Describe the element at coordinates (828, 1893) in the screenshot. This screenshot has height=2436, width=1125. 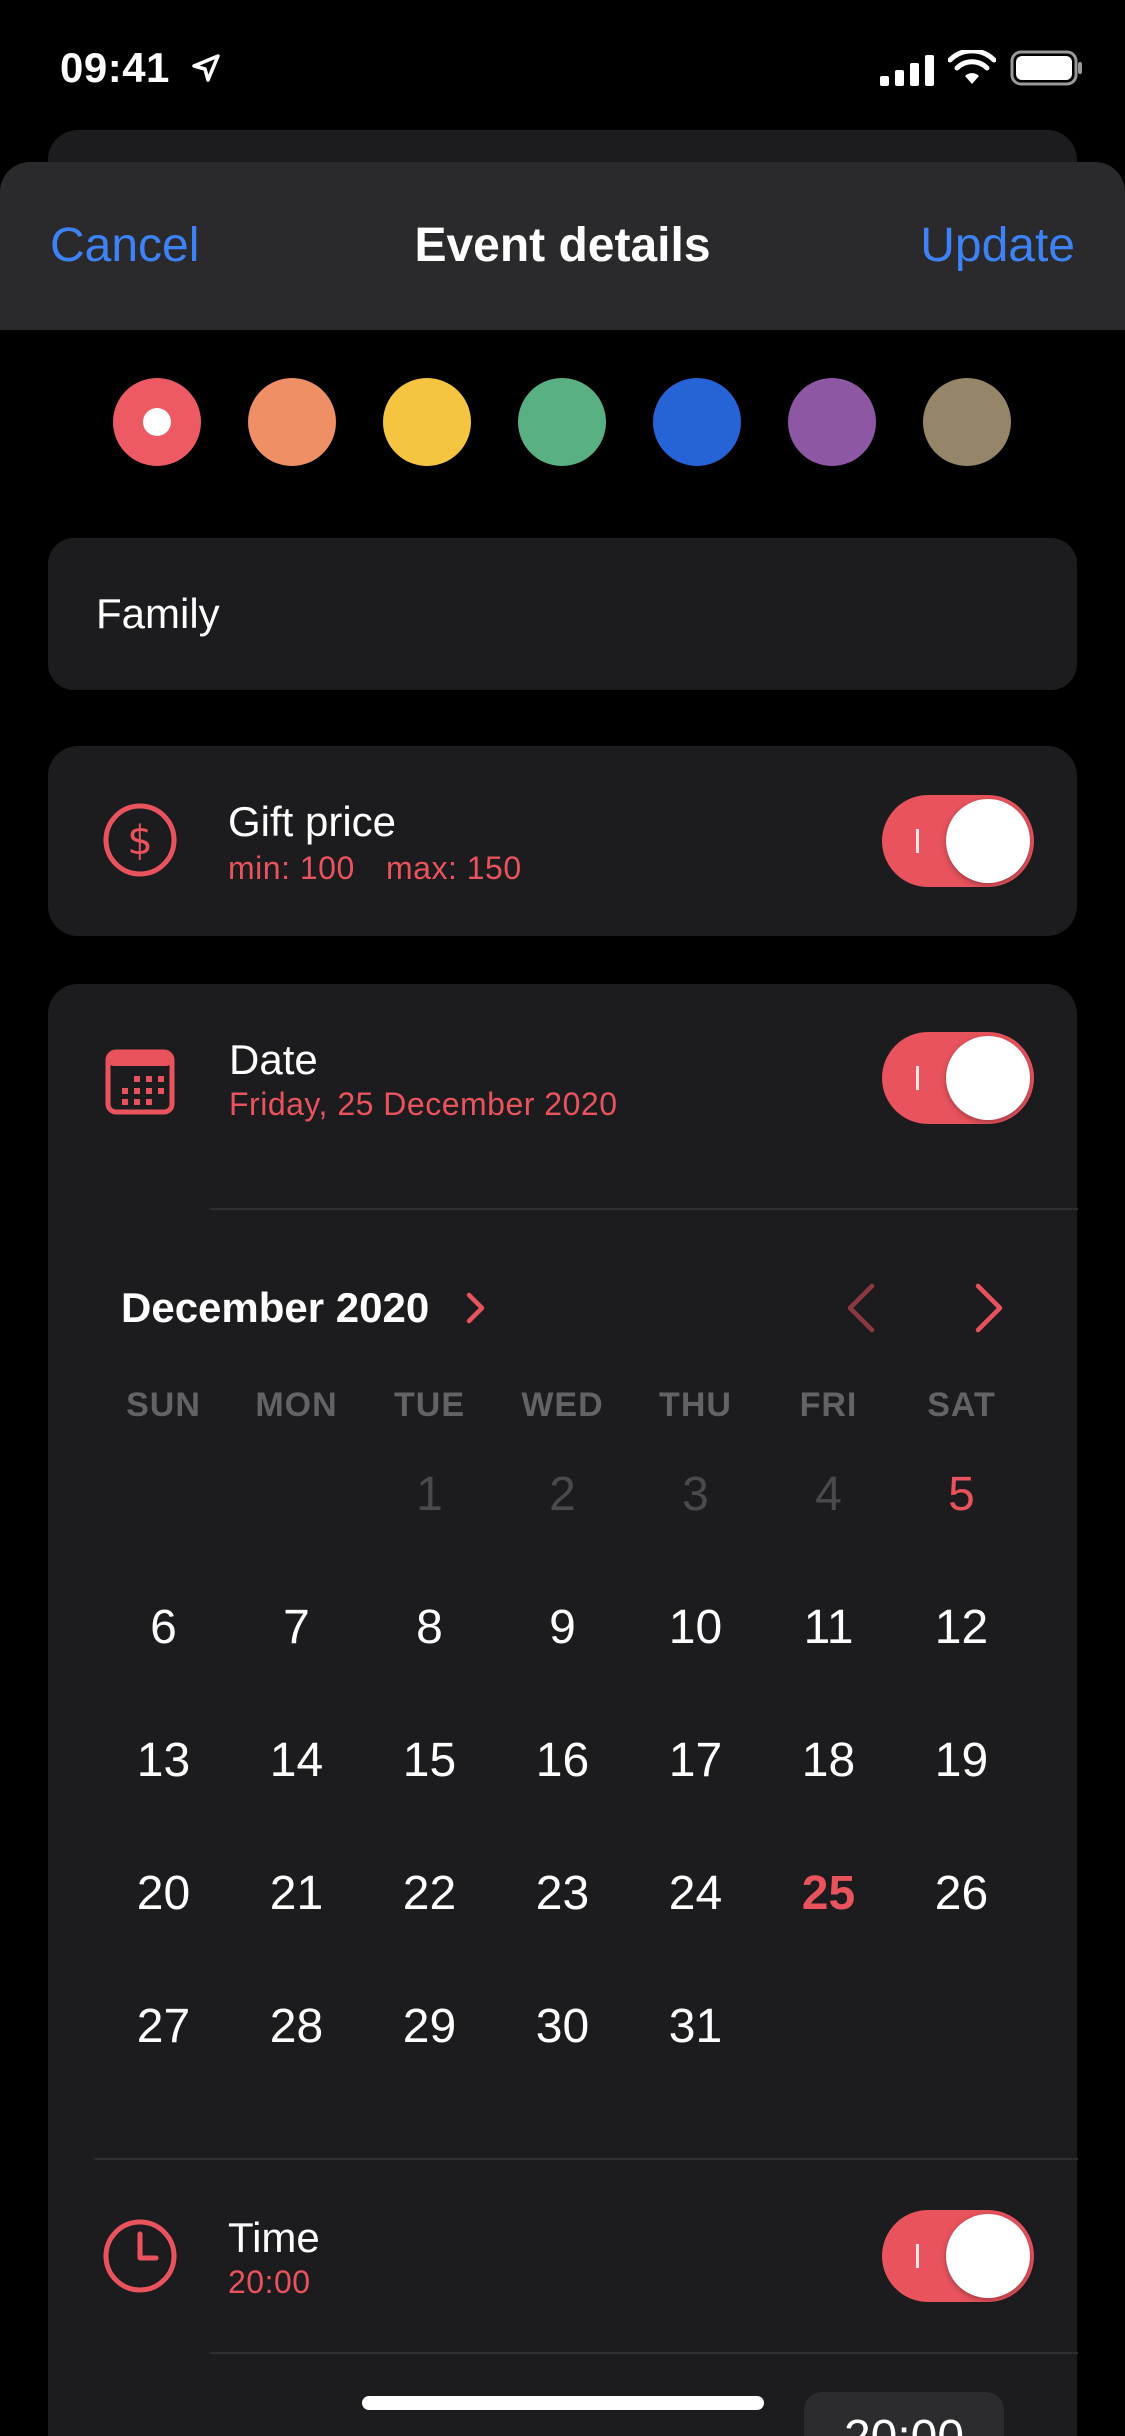
I see `calendar-day-selected: 25` at that location.